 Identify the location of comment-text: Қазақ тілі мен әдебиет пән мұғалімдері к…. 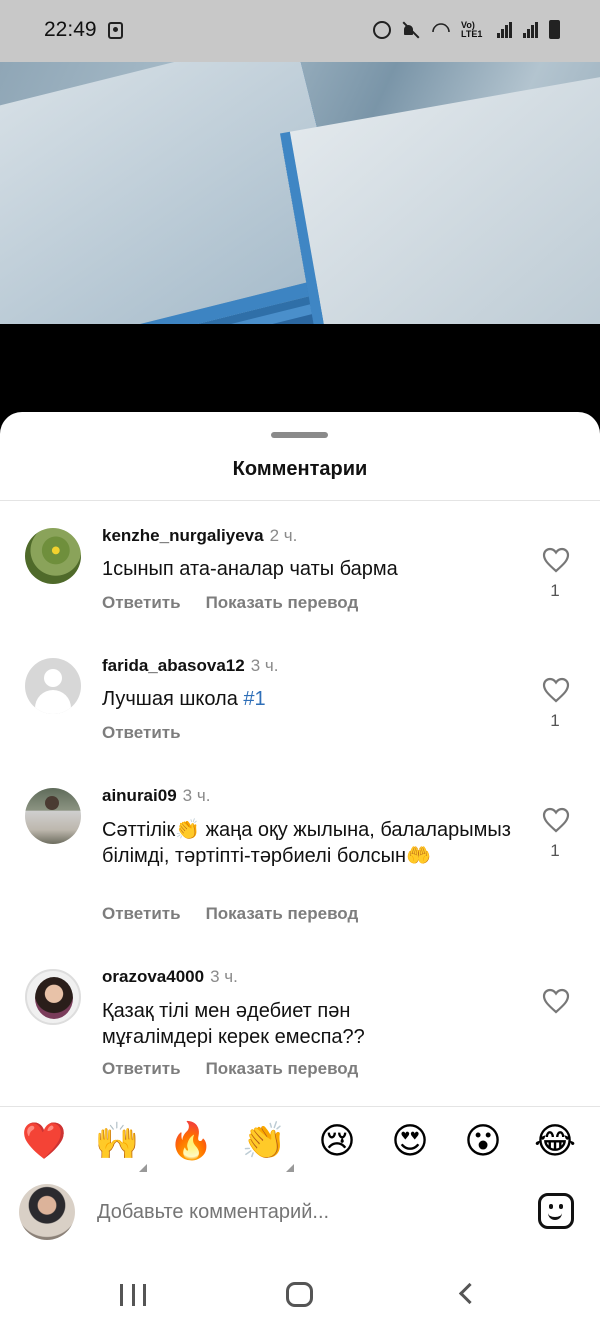
(233, 1024).